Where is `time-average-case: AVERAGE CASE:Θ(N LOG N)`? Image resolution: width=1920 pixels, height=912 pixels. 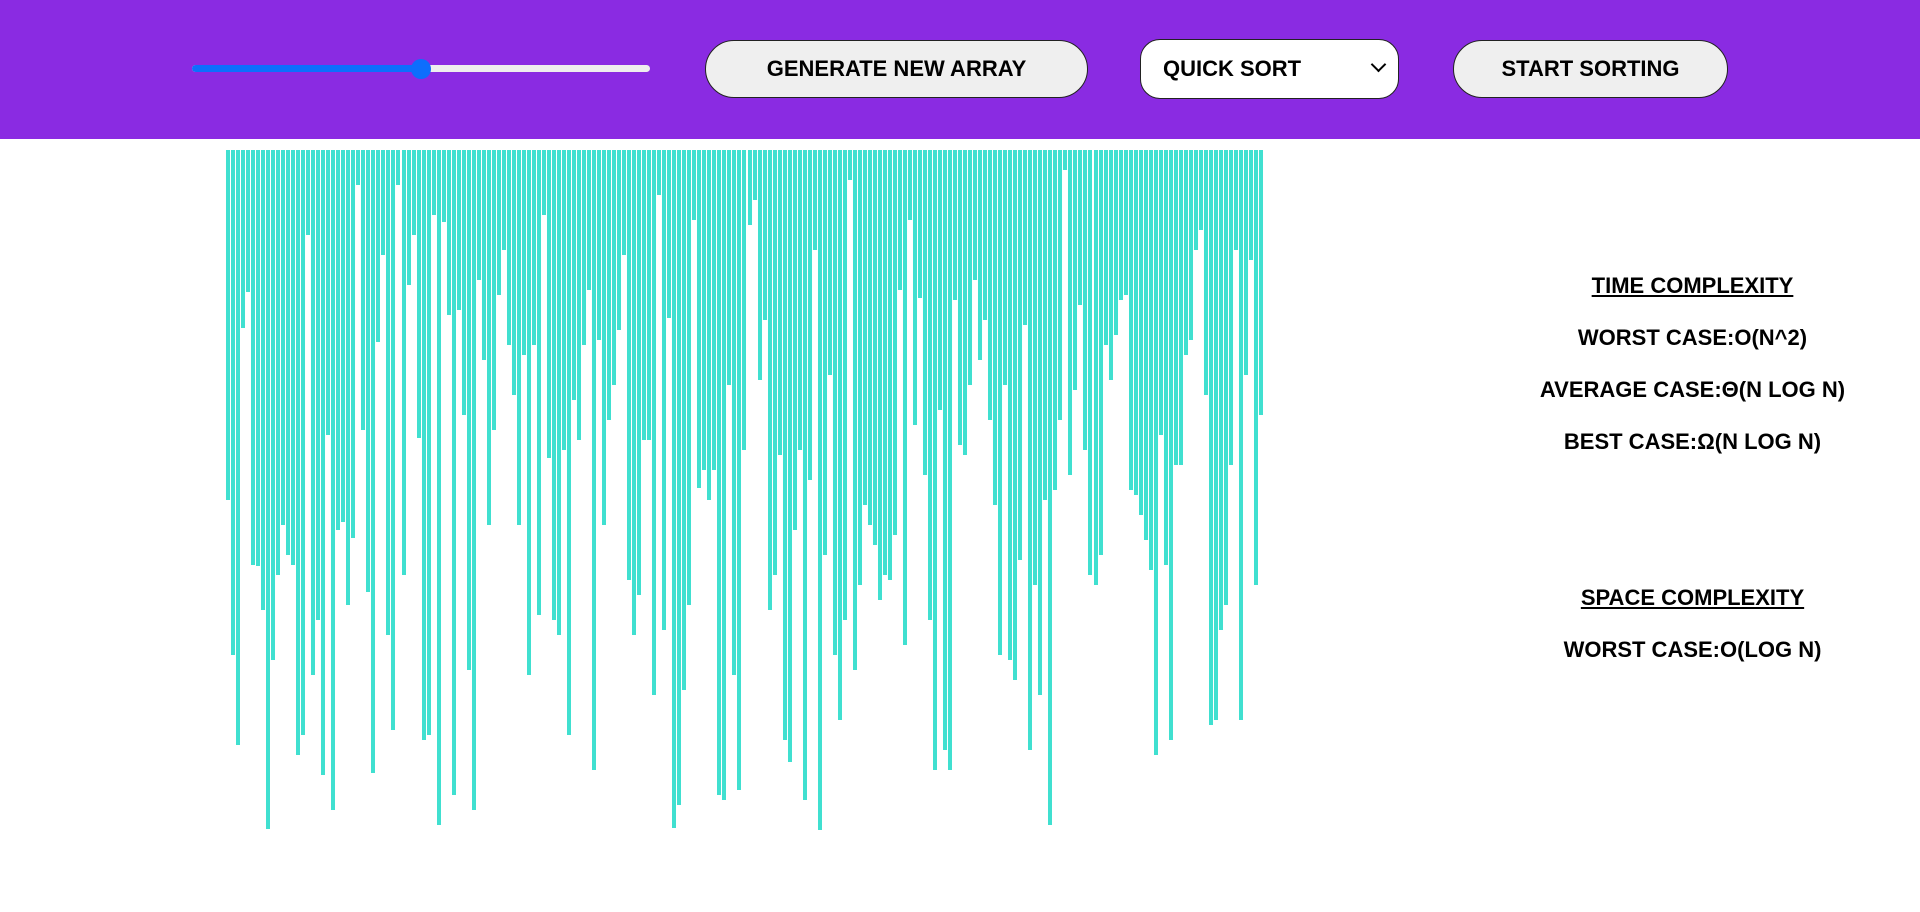
time-average-case: AVERAGE CASE:Θ(N LOG N) is located at coordinates (1692, 389).